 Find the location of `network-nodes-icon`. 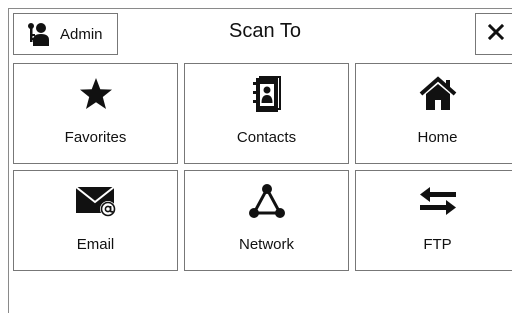

network-nodes-icon is located at coordinates (266, 201).